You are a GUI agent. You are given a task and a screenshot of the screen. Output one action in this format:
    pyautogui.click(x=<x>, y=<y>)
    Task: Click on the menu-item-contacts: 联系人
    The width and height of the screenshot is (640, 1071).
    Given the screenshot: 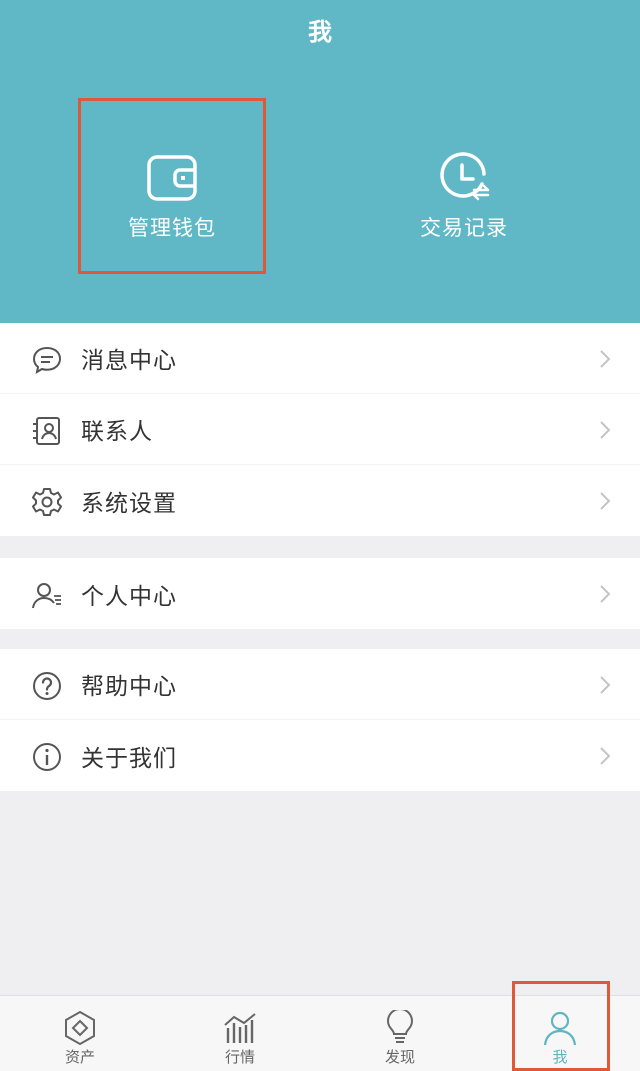 What is the action you would take?
    pyautogui.click(x=320, y=429)
    